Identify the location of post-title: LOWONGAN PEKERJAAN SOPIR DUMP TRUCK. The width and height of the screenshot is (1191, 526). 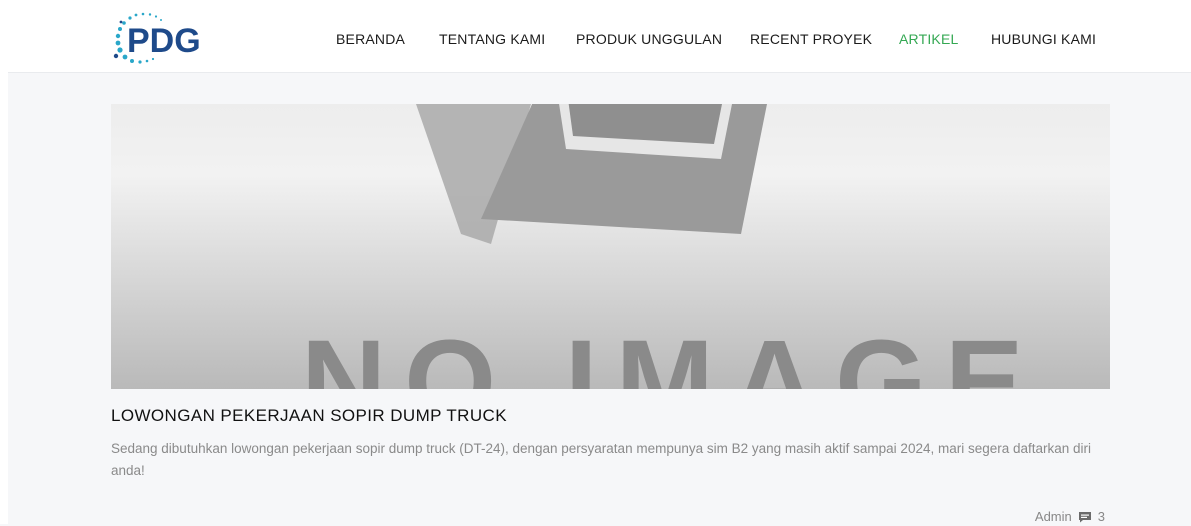
(309, 416).